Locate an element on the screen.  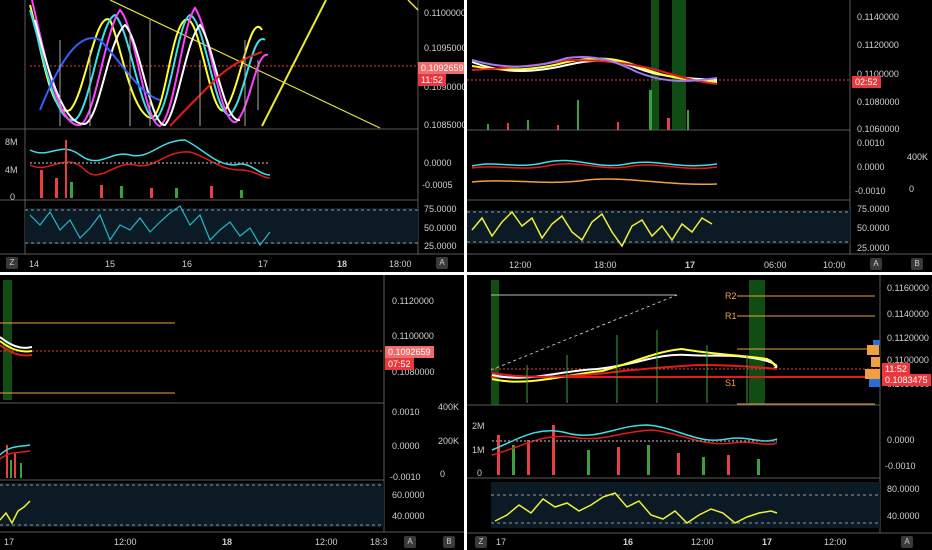
level-r1: R1 is located at coordinates (731, 316).